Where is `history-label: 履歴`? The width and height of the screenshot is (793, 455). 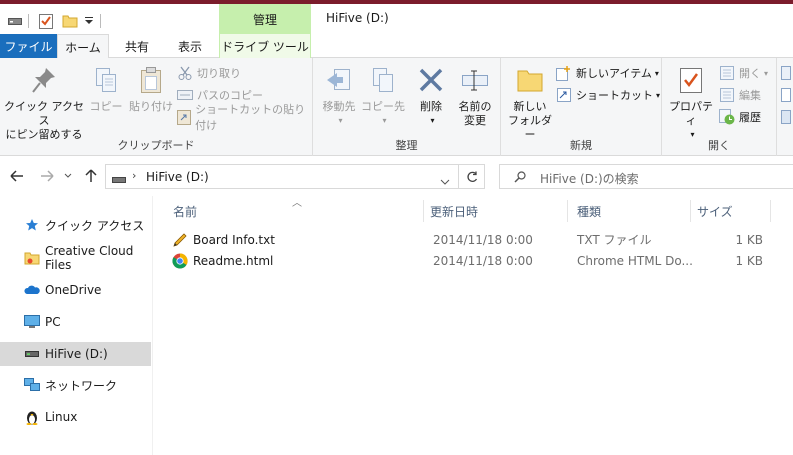 history-label: 履歴 is located at coordinates (750, 117).